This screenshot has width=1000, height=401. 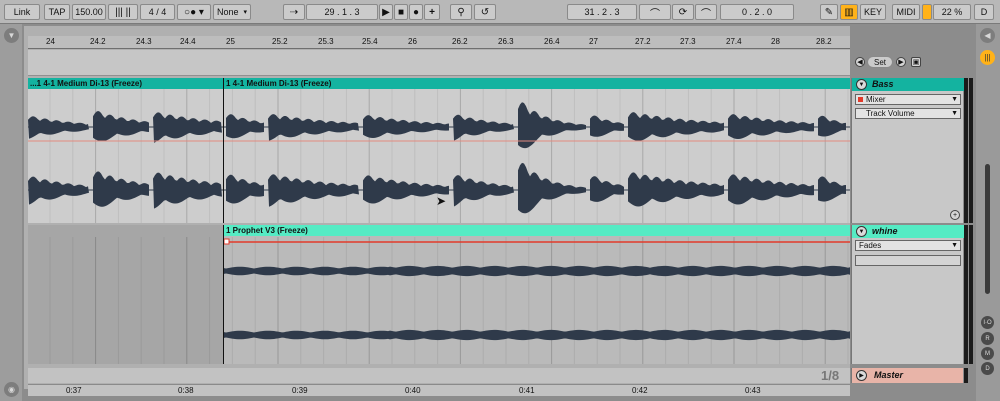 What do you see at coordinates (753, 390) in the screenshot?
I see `time-label: 0:43` at bounding box center [753, 390].